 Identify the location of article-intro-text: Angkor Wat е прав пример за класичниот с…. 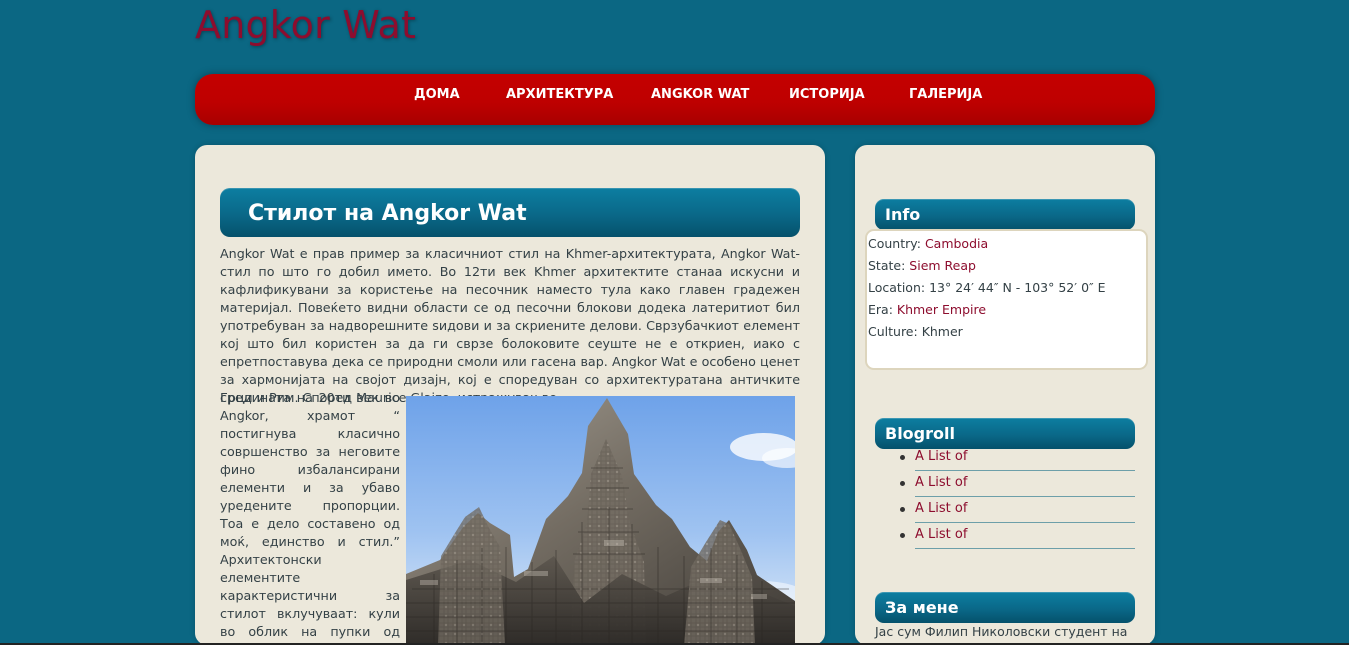
(510, 325).